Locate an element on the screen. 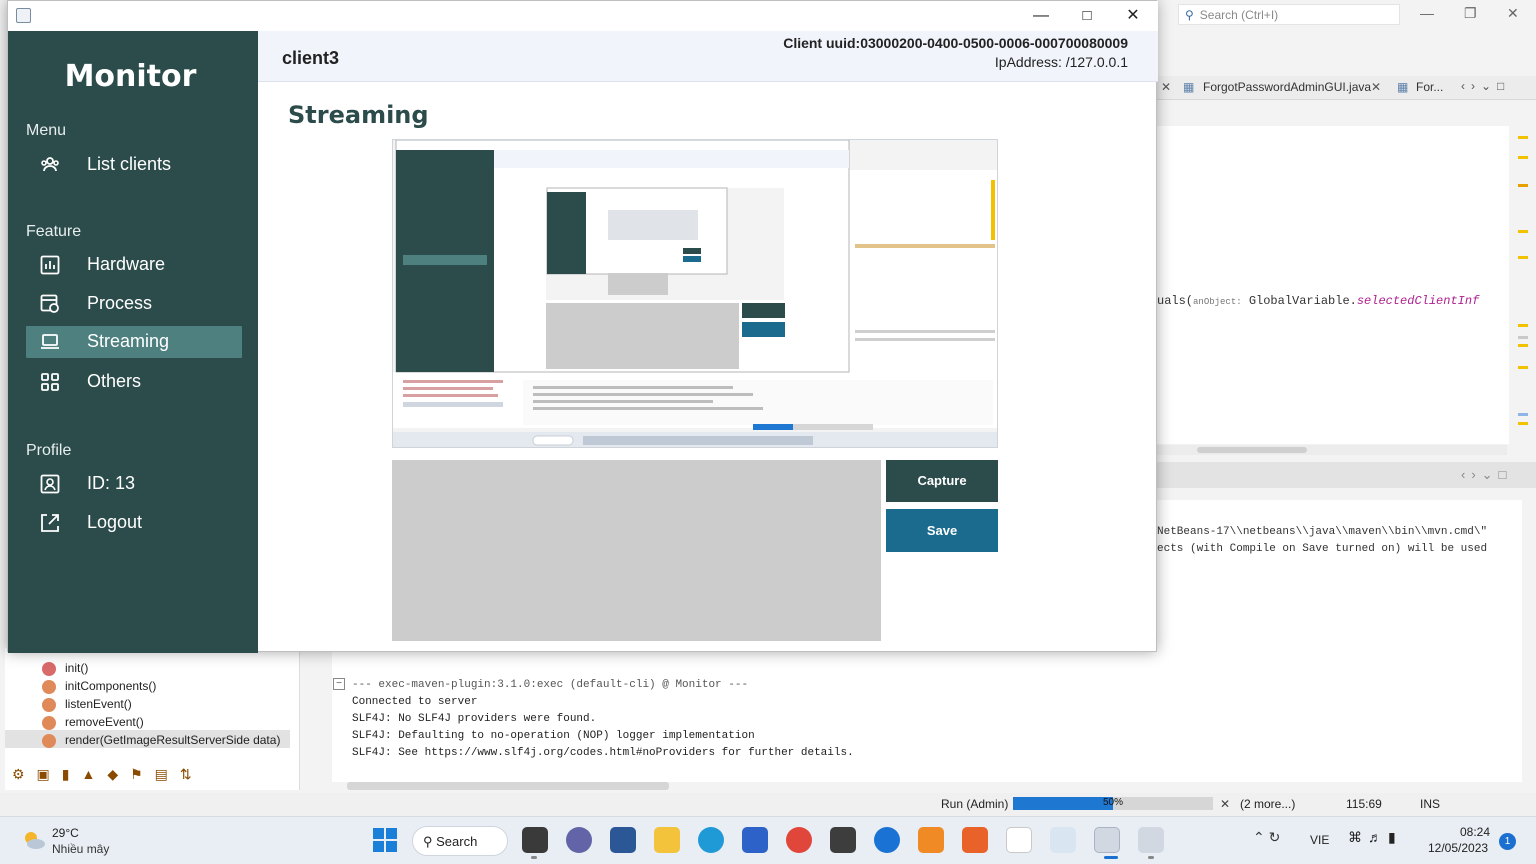 The width and height of the screenshot is (1536, 864). chat-icon is located at coordinates (579, 840).